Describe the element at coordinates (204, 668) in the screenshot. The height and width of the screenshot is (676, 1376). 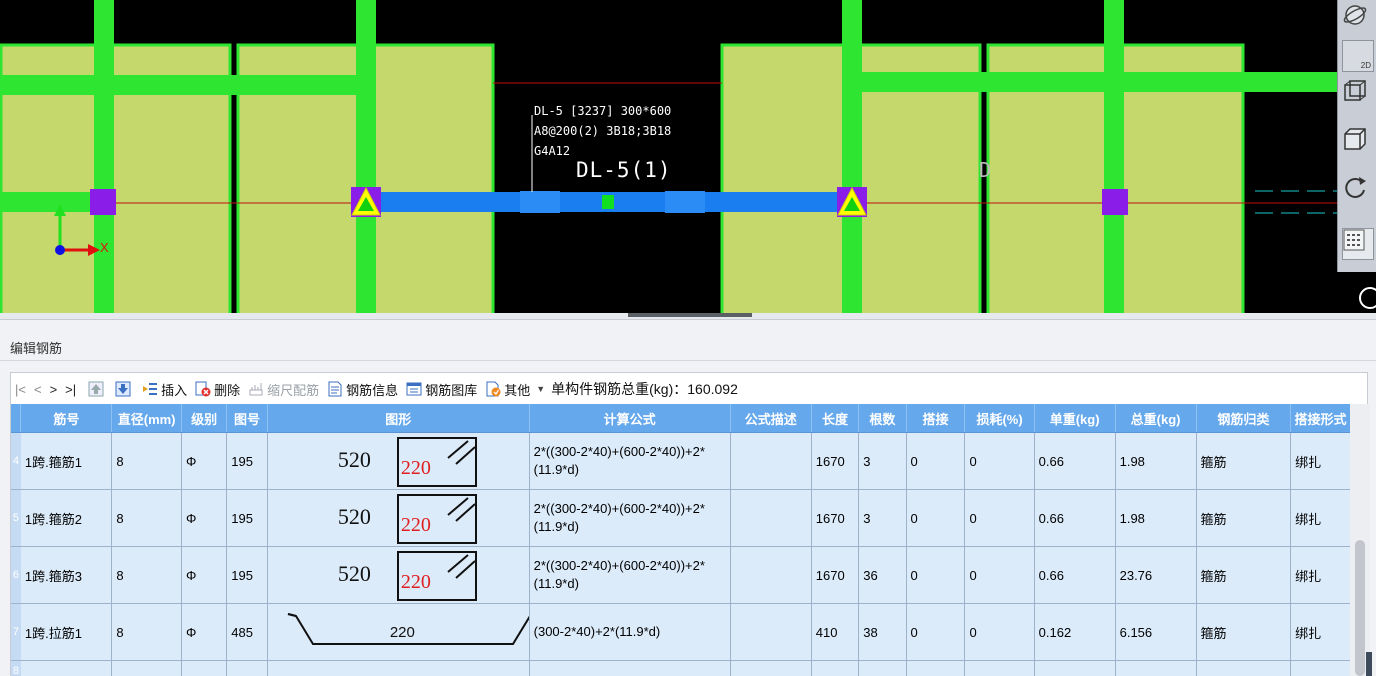
I see `grade-cell` at that location.